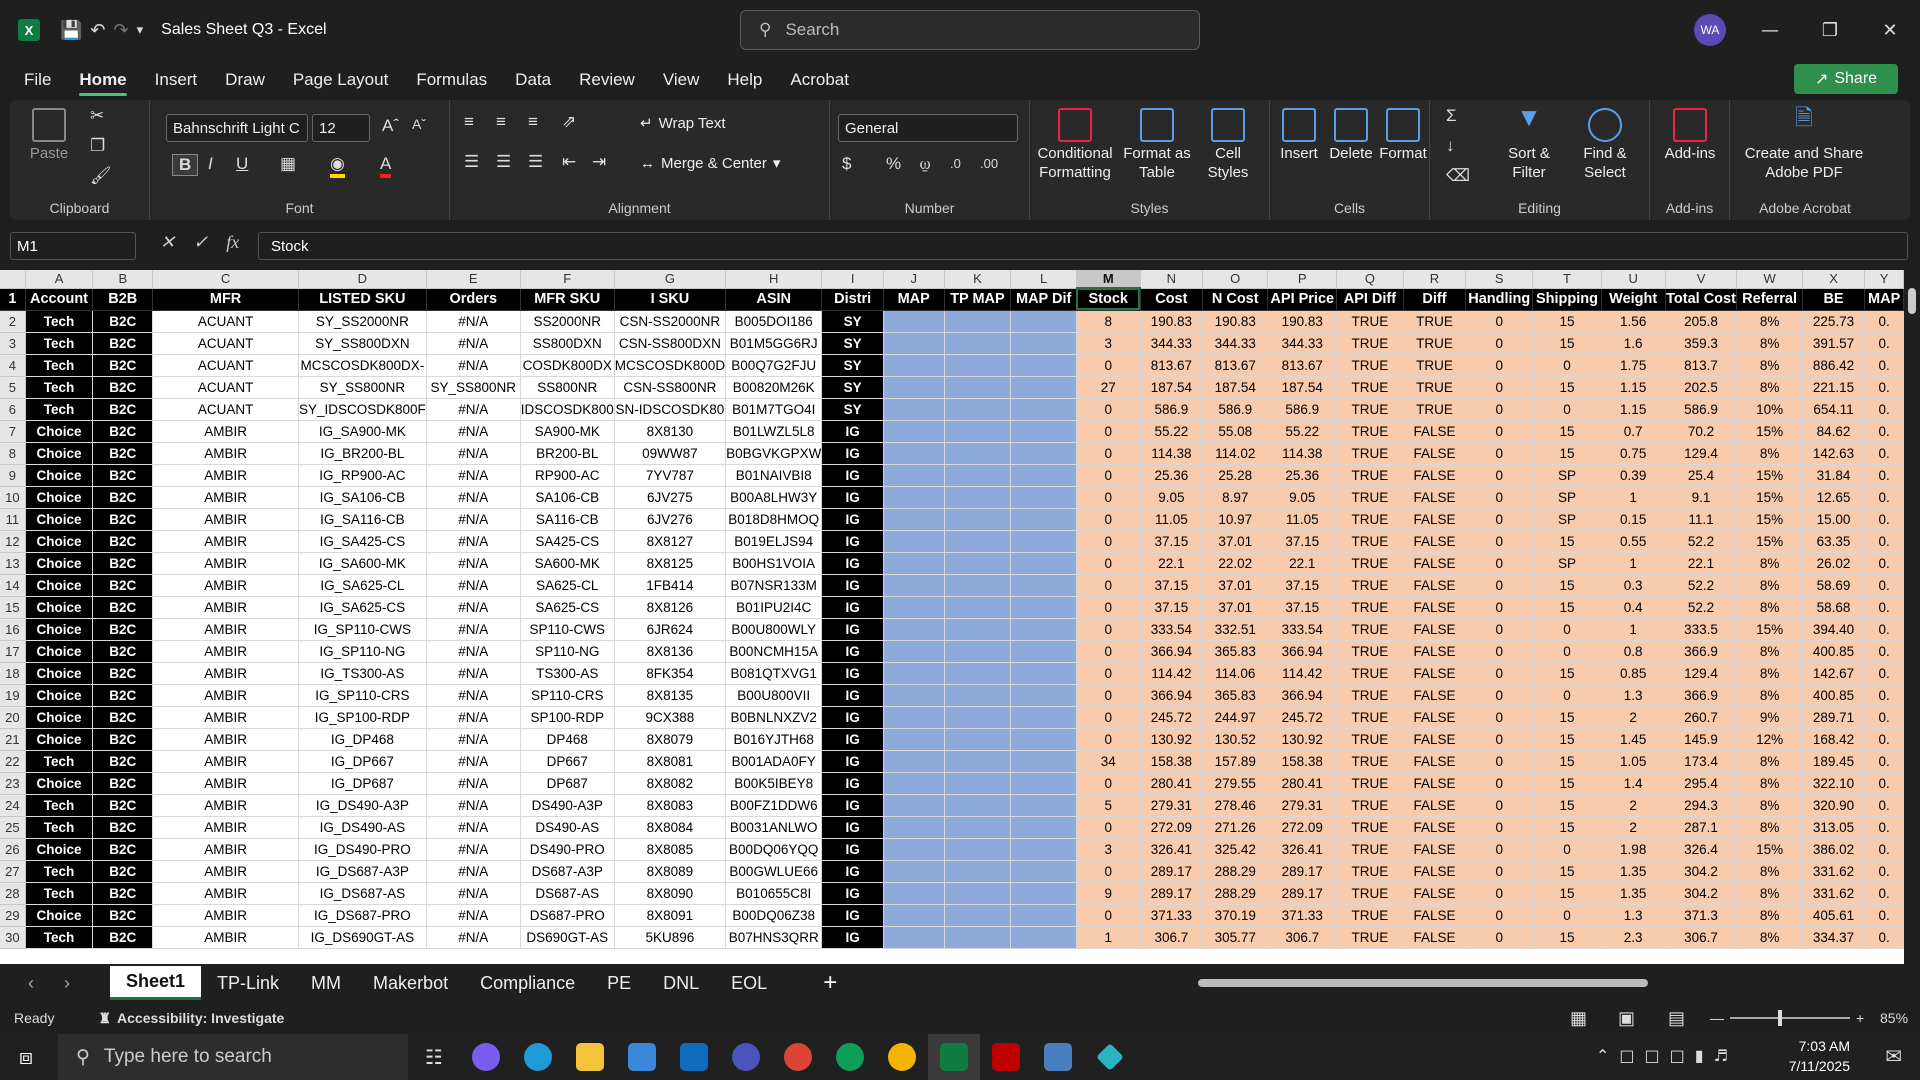 Image resolution: width=1920 pixels, height=1080 pixels. What do you see at coordinates (1235, 321) in the screenshot?
I see `cell: 190.83` at bounding box center [1235, 321].